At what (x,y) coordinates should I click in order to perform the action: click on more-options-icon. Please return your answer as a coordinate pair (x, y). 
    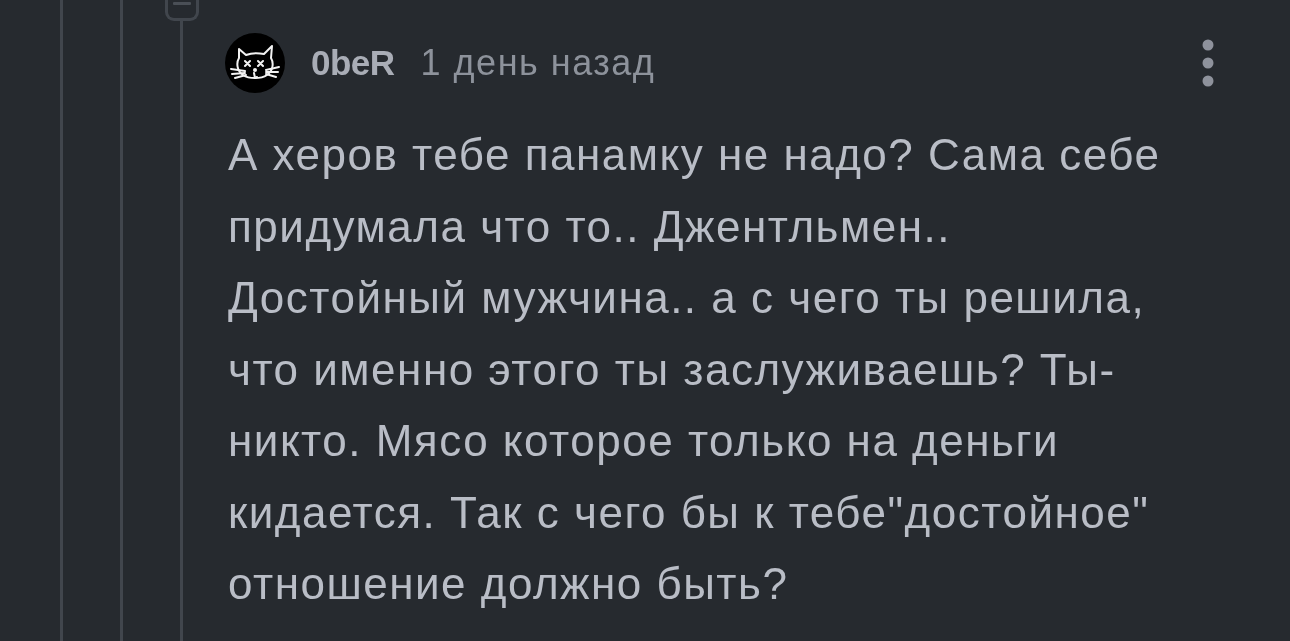
    Looking at the image, I should click on (1208, 63).